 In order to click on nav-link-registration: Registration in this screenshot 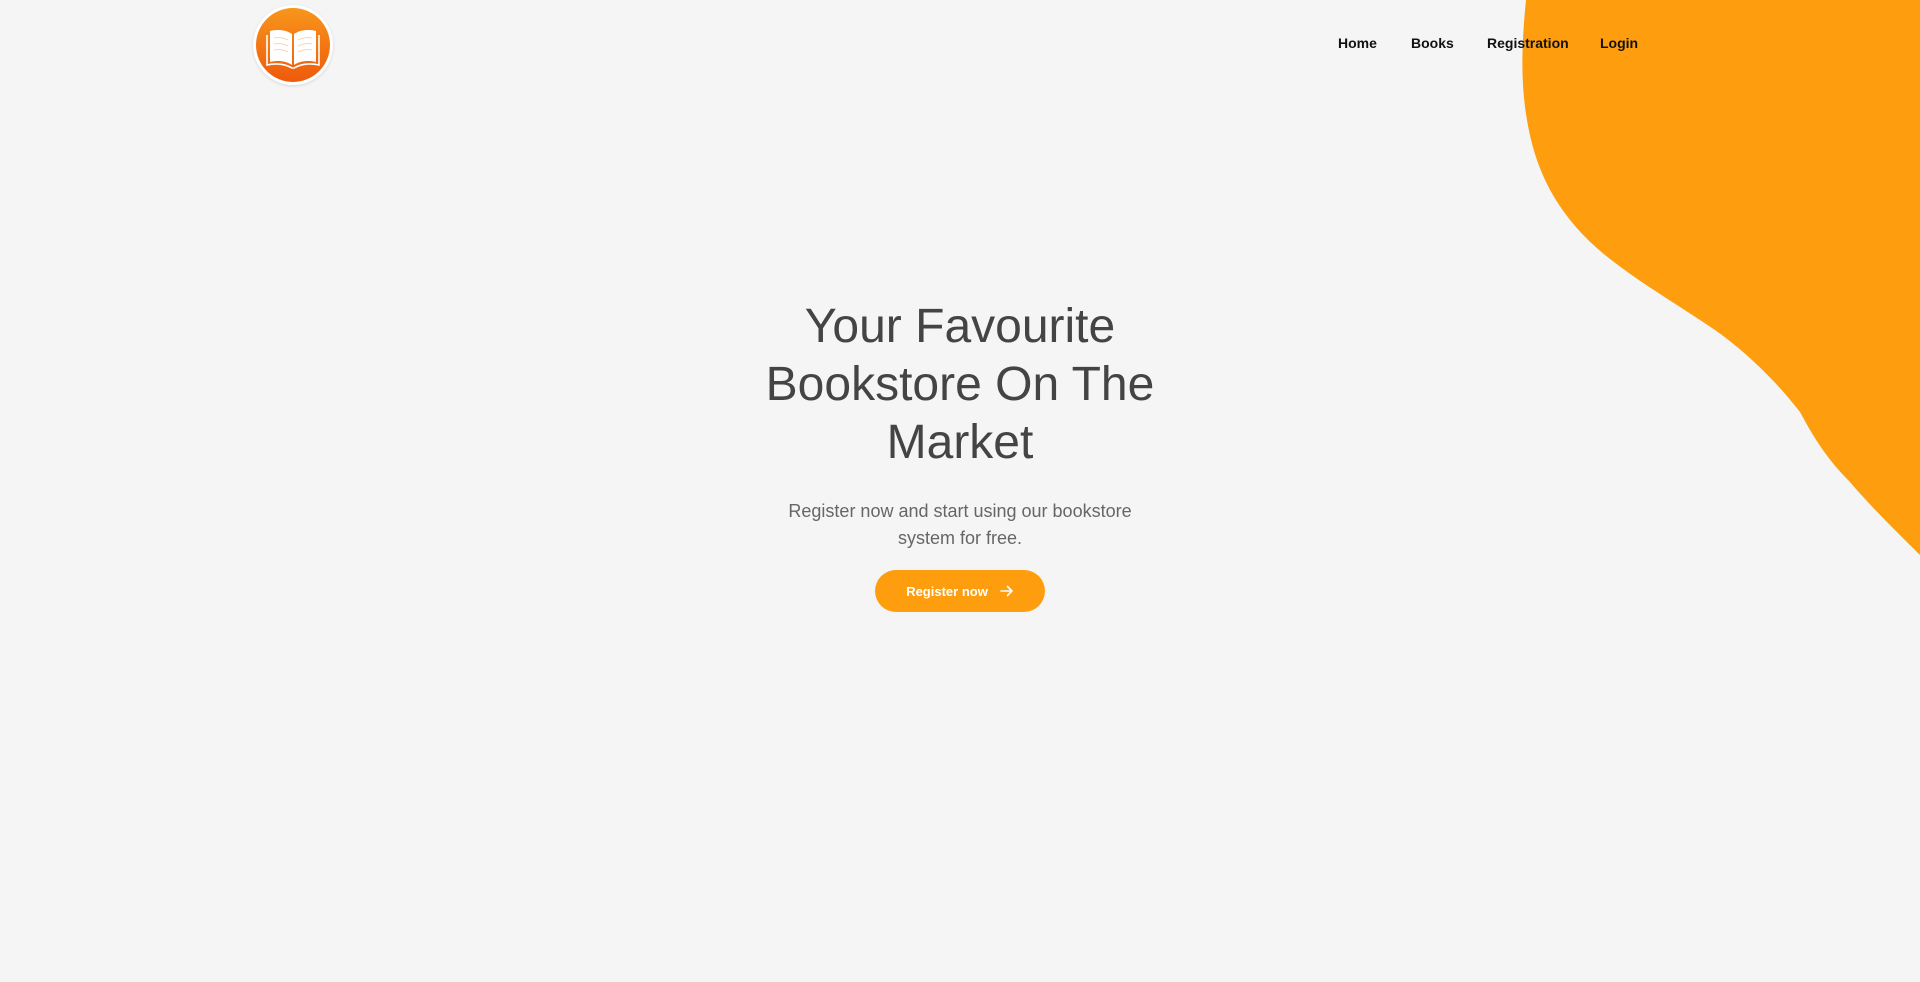, I will do `click(1528, 43)`.